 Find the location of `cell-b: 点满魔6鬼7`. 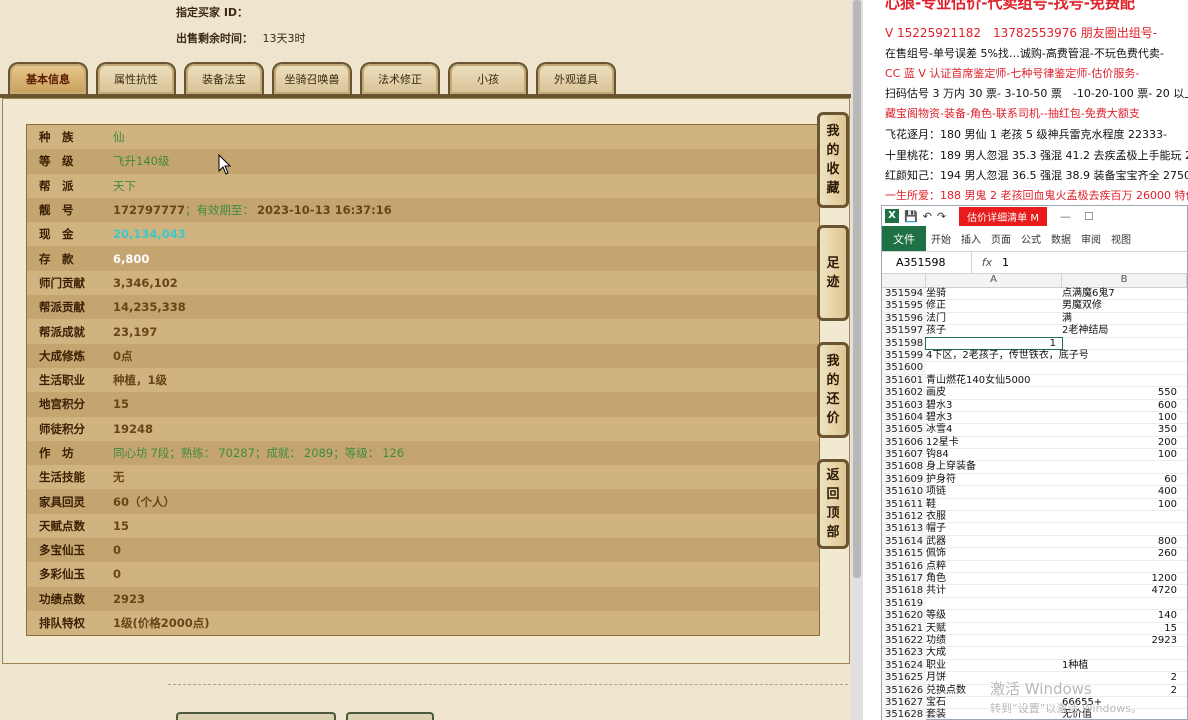

cell-b: 点满魔6鬼7 is located at coordinates (1124, 293).